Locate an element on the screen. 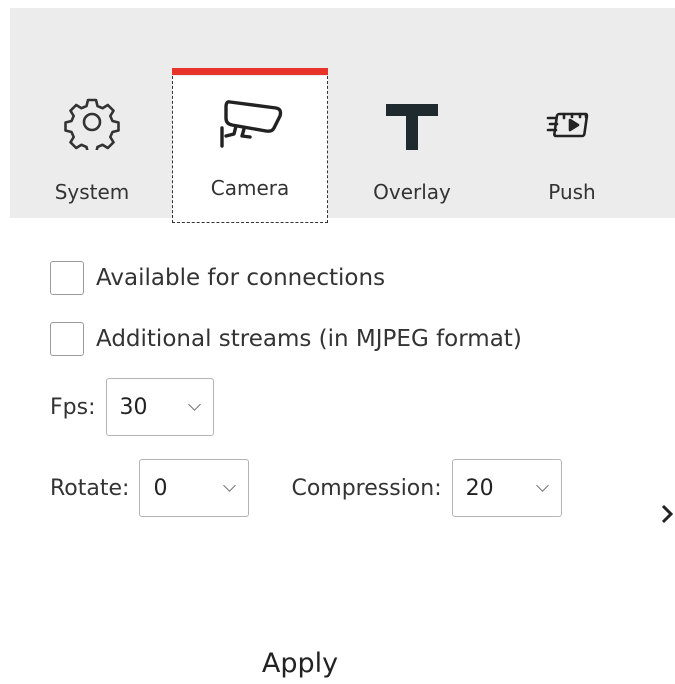 The image size is (675, 684). compression-label: Compression: is located at coordinates (366, 488).